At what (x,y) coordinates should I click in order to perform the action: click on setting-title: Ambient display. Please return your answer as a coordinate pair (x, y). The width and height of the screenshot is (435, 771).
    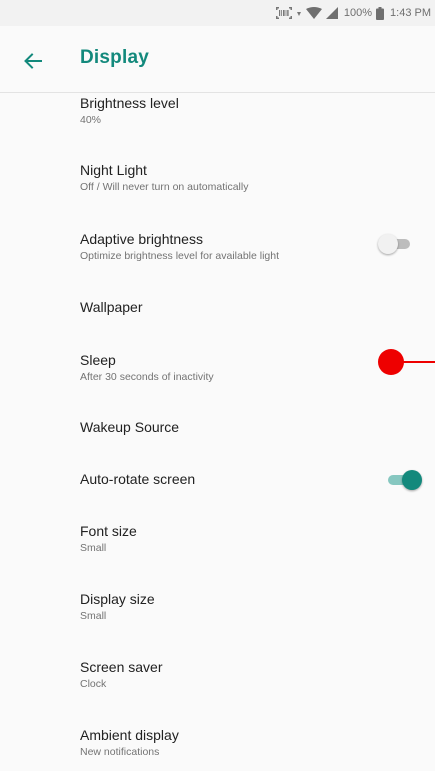
    Looking at the image, I should click on (129, 735).